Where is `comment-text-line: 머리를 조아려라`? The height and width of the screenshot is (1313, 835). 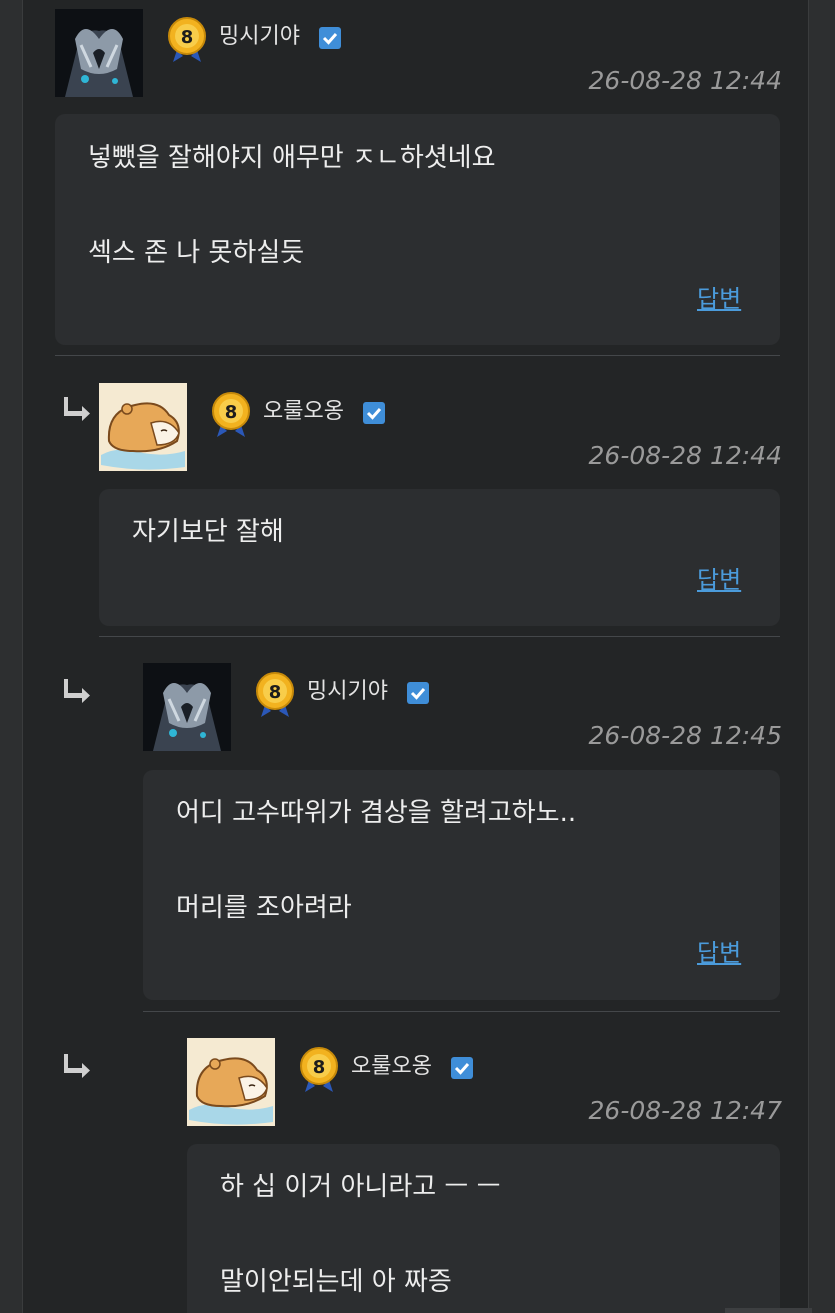 comment-text-line: 머리를 조아려라 is located at coordinates (264, 908).